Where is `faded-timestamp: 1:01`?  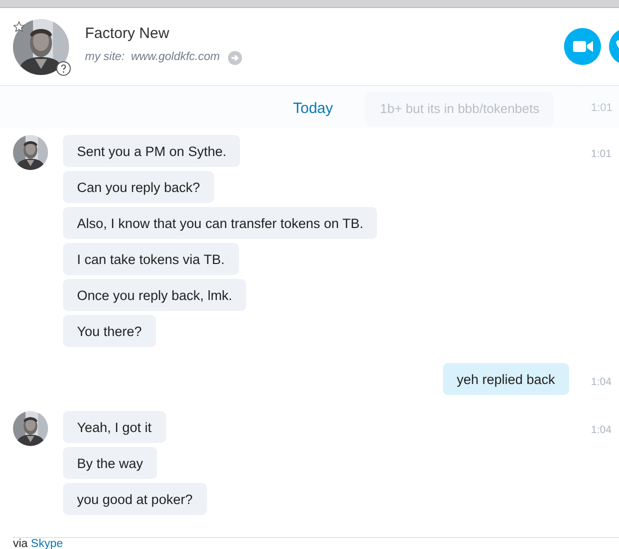
faded-timestamp: 1:01 is located at coordinates (601, 108).